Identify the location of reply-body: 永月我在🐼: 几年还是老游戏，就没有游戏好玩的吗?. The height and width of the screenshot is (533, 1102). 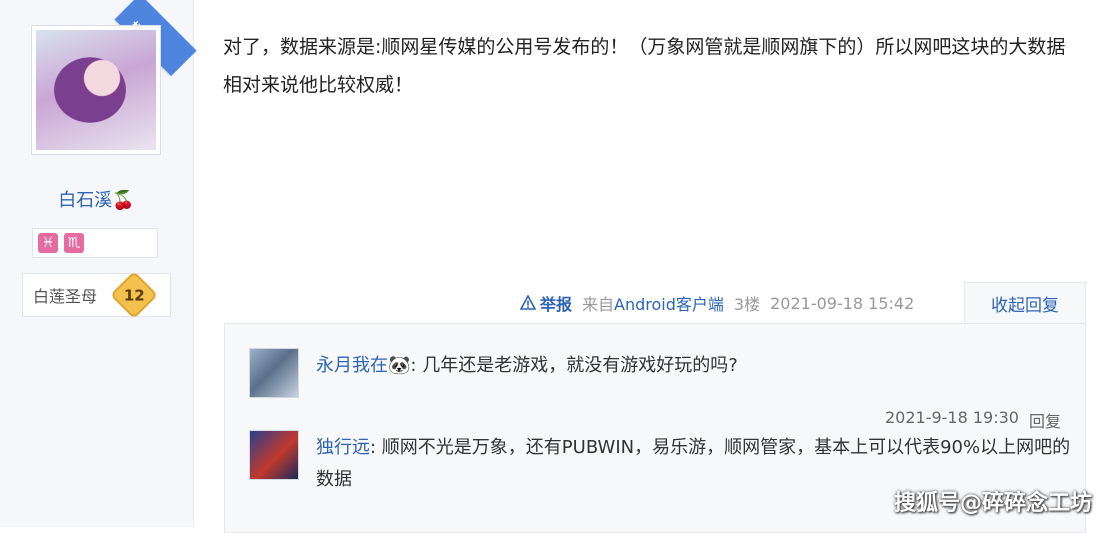
(527, 365).